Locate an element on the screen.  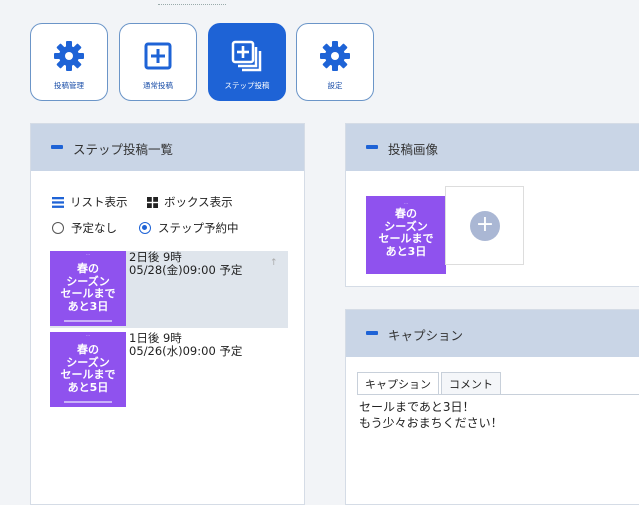
item-text: 1日後 9時 05/26(水)09:00 予定 is located at coordinates (185, 345).